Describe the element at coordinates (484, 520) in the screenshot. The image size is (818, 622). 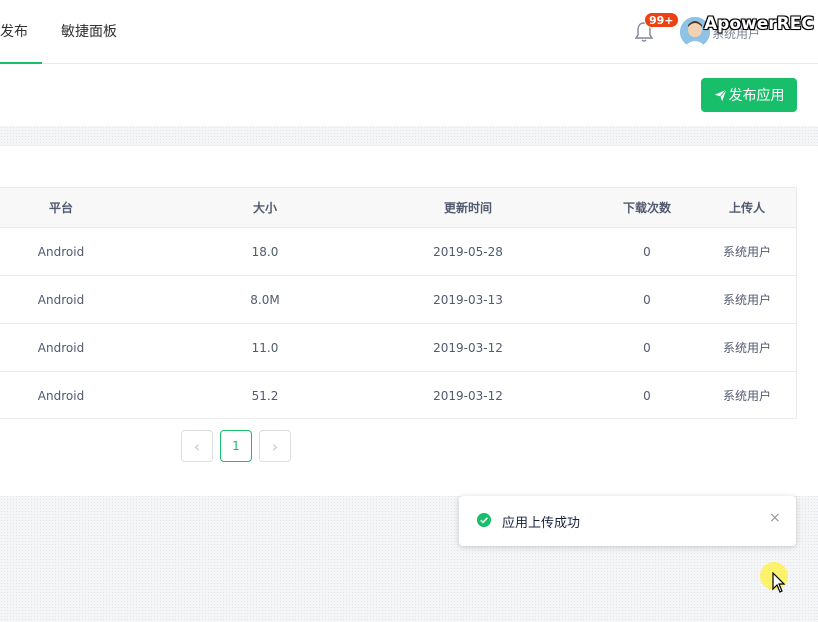
I see `success-check-icon` at that location.